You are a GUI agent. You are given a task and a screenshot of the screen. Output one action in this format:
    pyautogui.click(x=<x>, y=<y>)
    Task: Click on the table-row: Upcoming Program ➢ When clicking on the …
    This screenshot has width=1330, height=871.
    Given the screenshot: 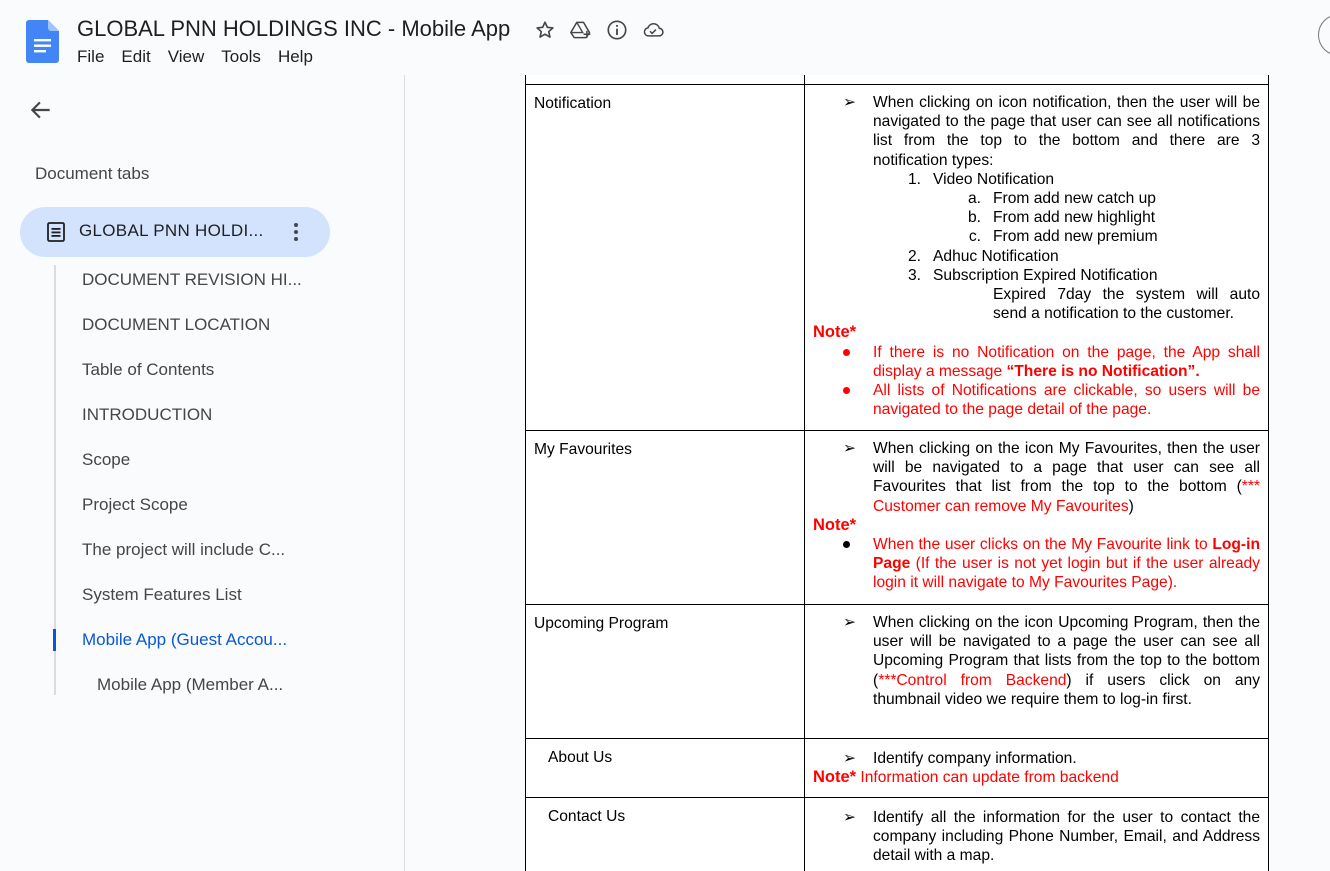 What is the action you would take?
    pyautogui.click(x=897, y=671)
    